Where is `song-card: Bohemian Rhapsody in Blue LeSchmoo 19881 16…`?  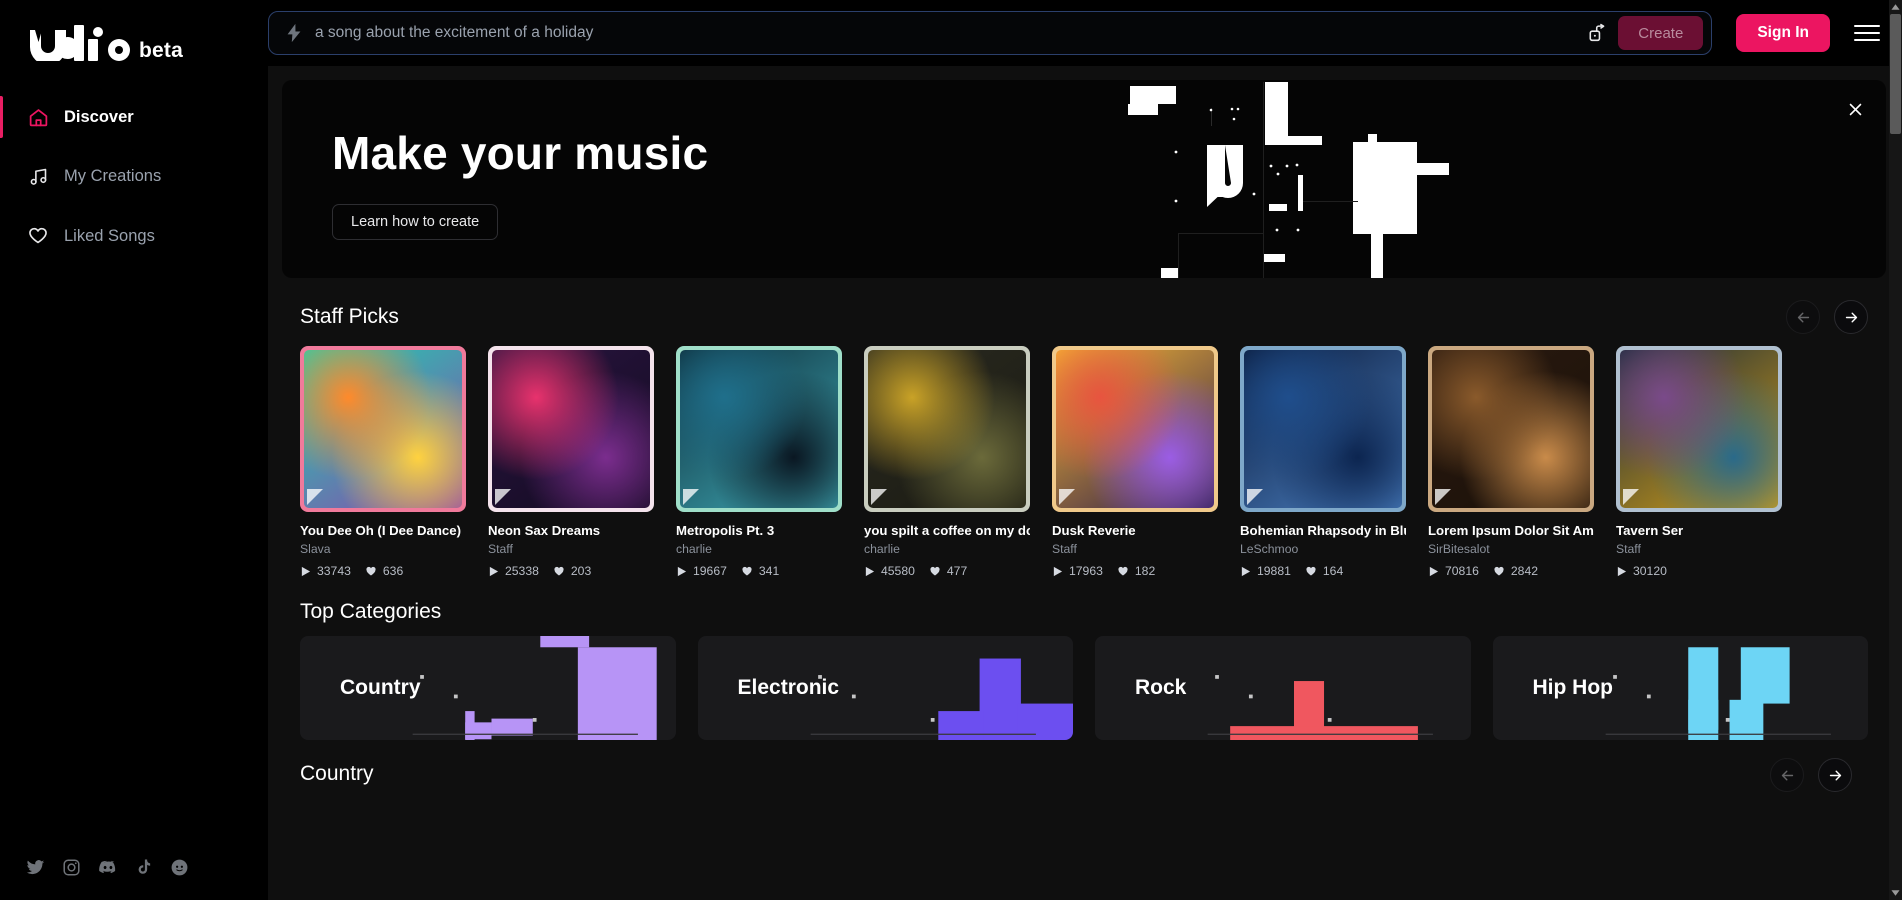 song-card: Bohemian Rhapsody in Blue LeSchmoo 19881 16… is located at coordinates (1323, 462).